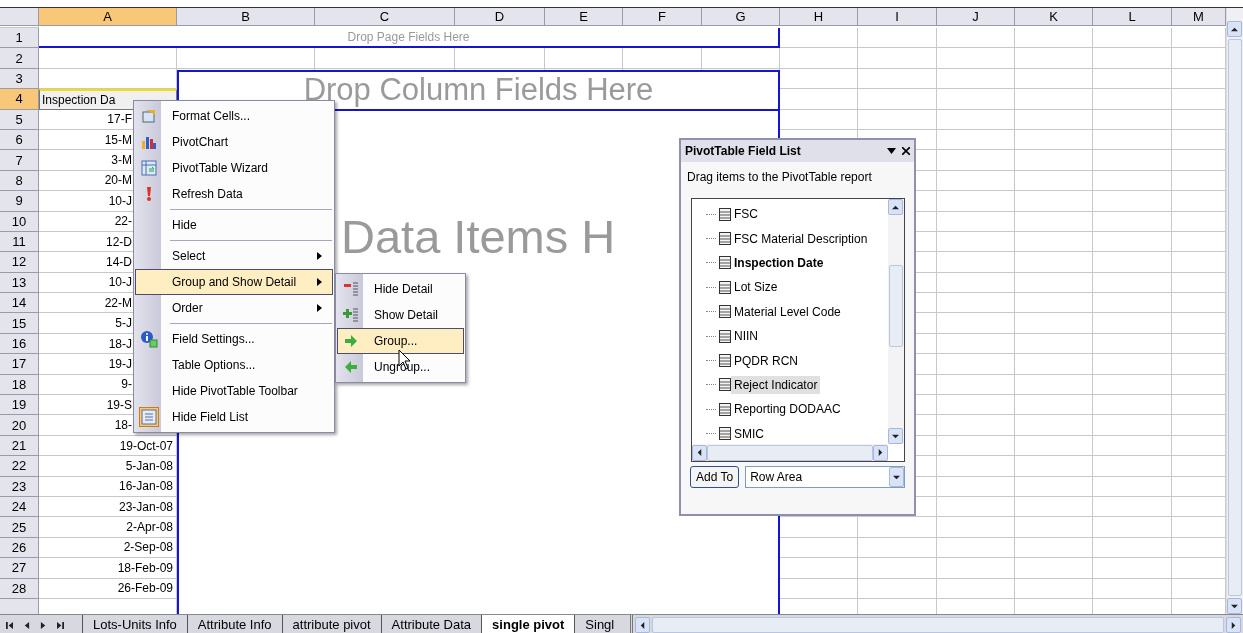 The height and width of the screenshot is (633, 1243). Describe the element at coordinates (19, 568) in the screenshot. I see `row-header: 27` at that location.